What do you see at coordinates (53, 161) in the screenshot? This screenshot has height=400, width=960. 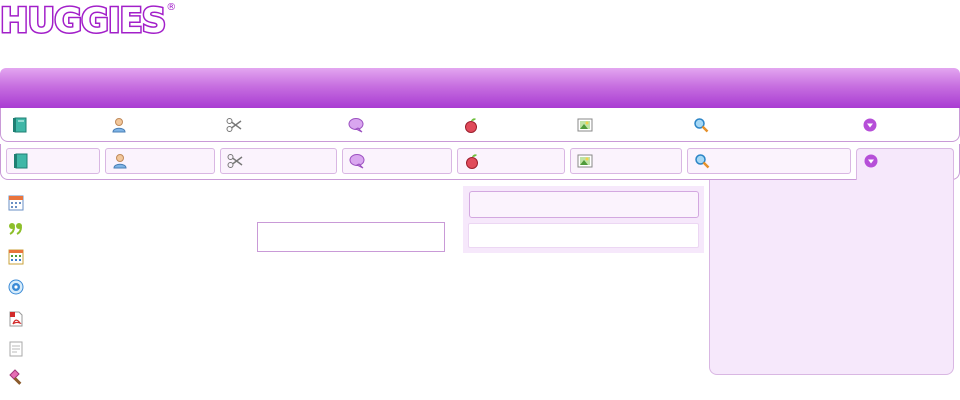 I see `book-button` at bounding box center [53, 161].